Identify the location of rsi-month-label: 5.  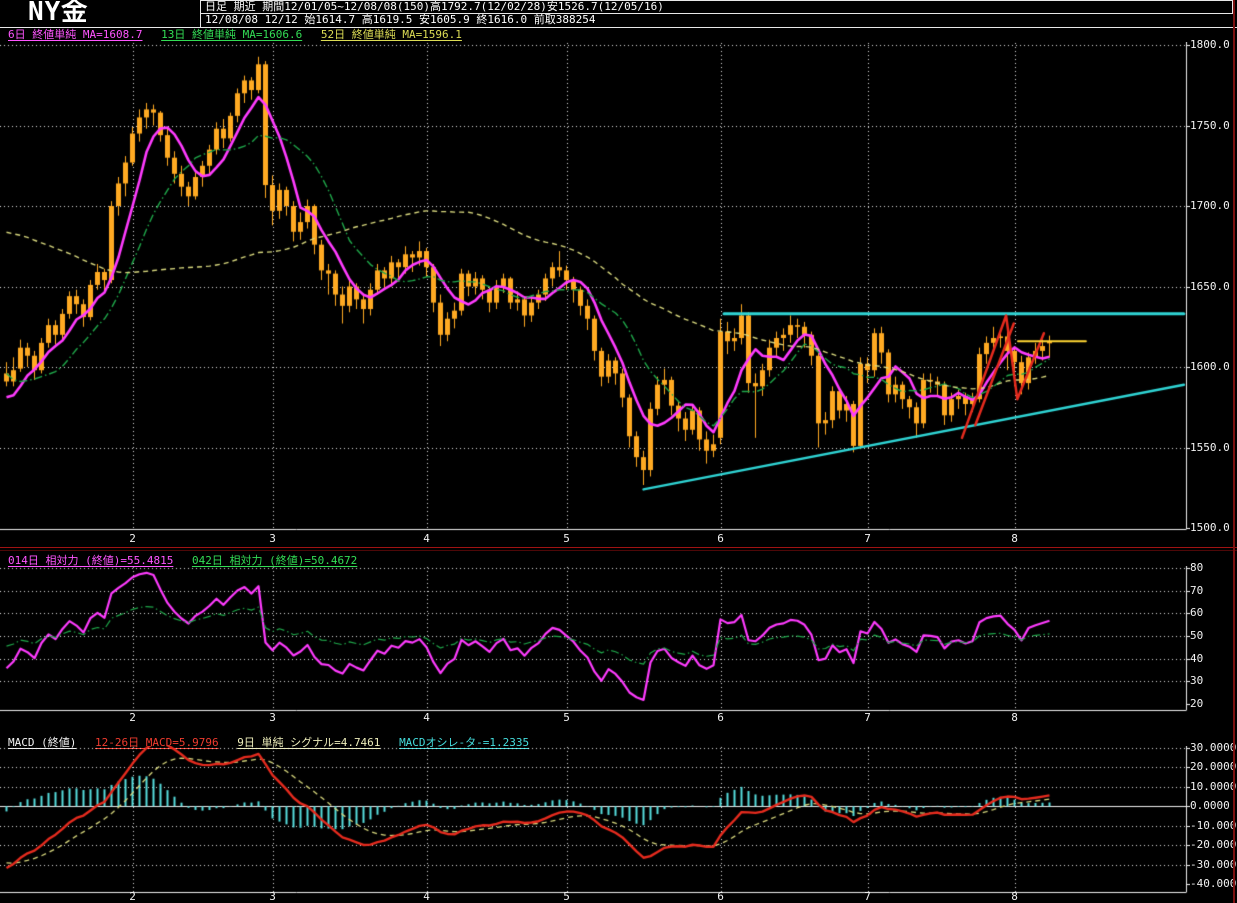
(566, 717).